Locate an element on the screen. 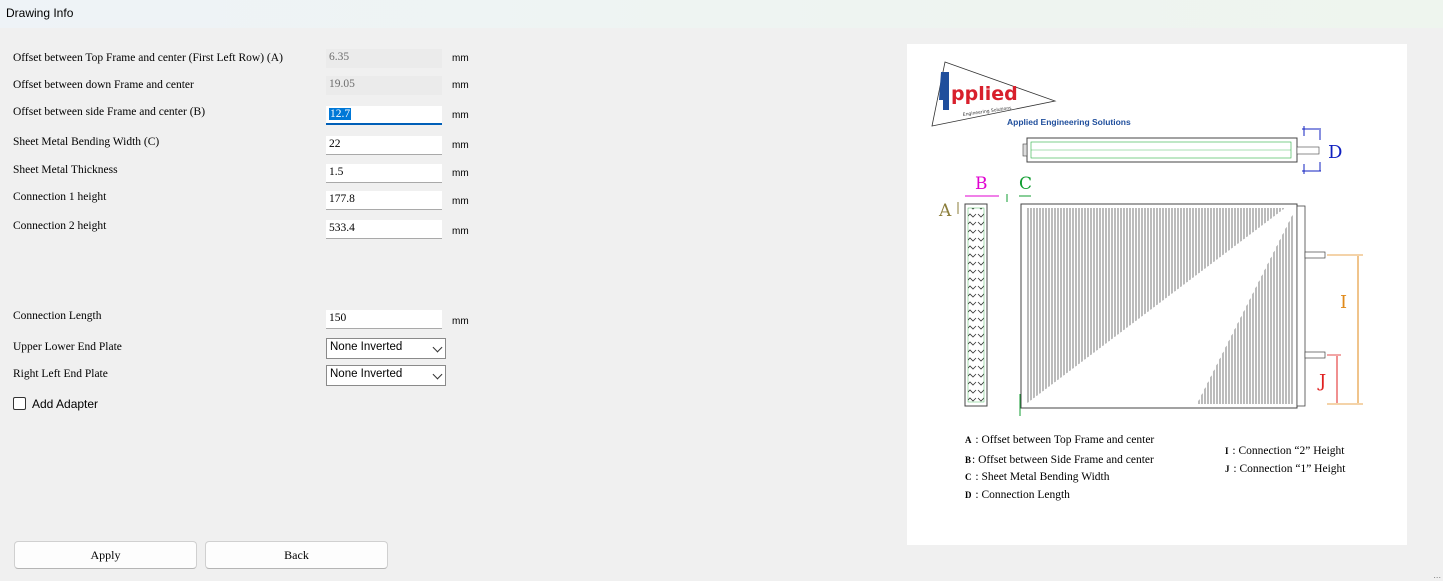  add-adapter-label: Add Adapter is located at coordinates (65, 404).